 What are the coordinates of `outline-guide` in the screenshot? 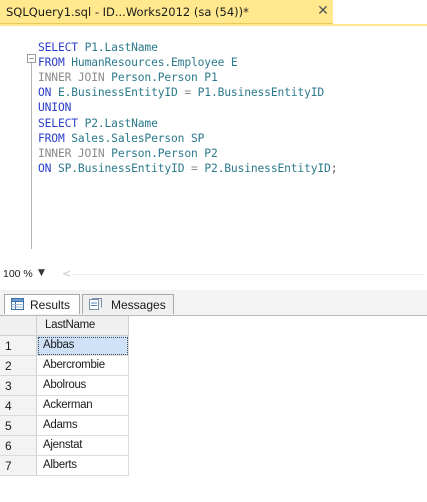 It's located at (31, 156).